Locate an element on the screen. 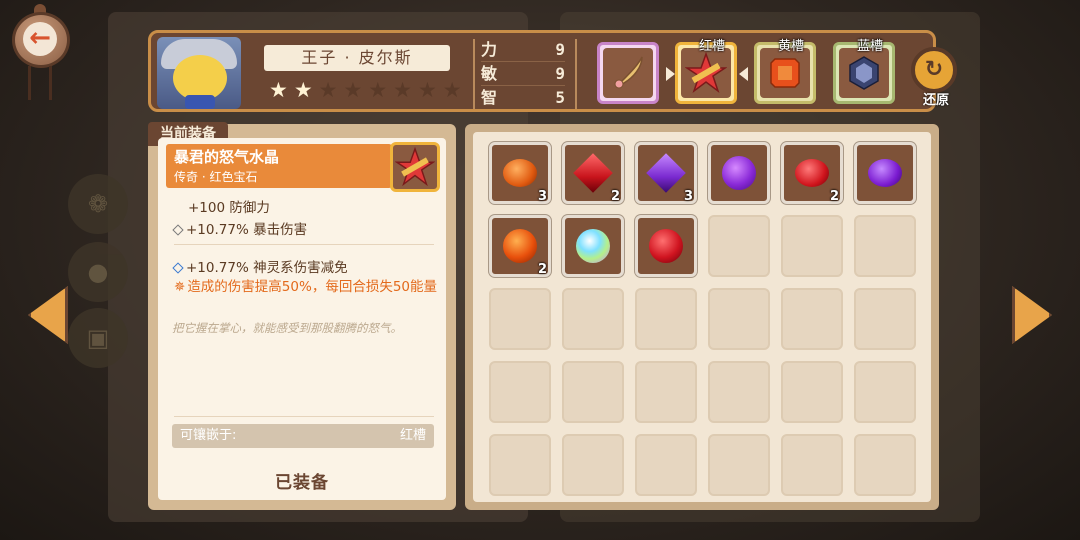  stat-label: 力 is located at coordinates (489, 49).